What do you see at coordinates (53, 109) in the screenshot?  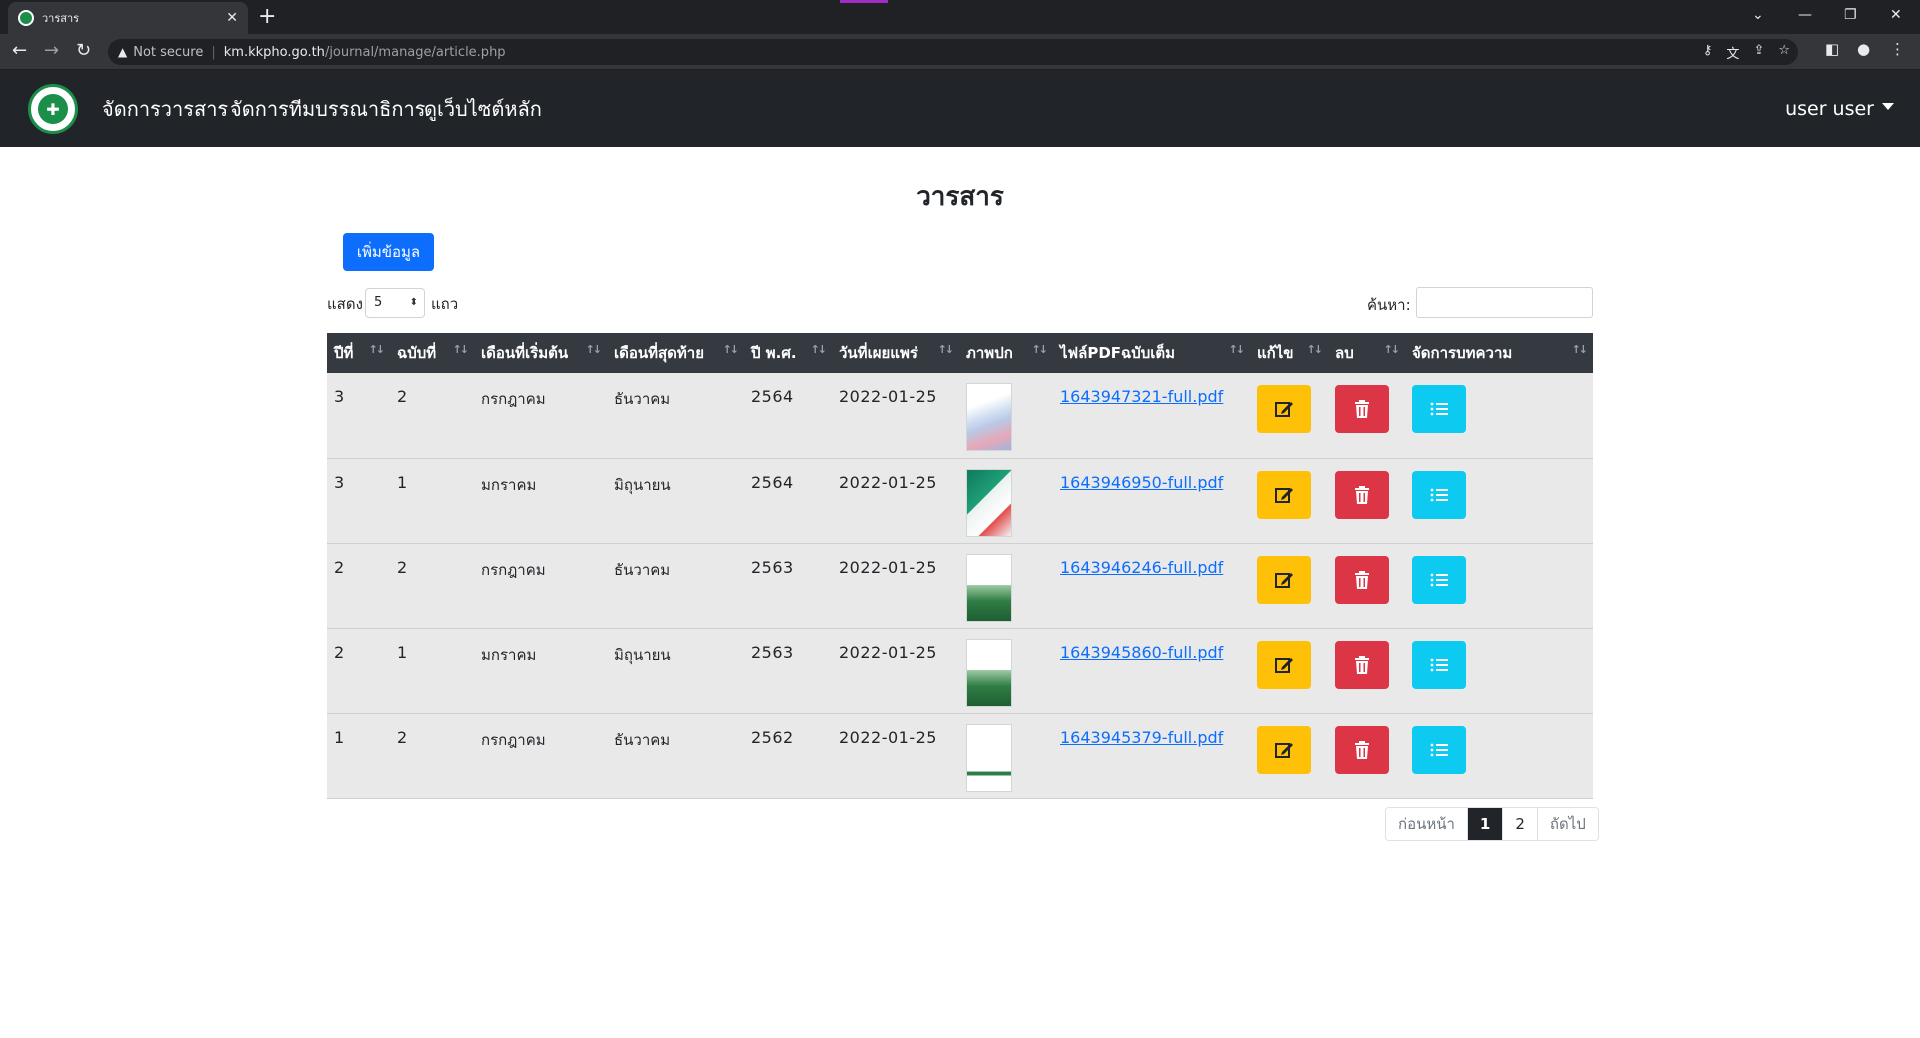 I see `logo-icon: ✚` at bounding box center [53, 109].